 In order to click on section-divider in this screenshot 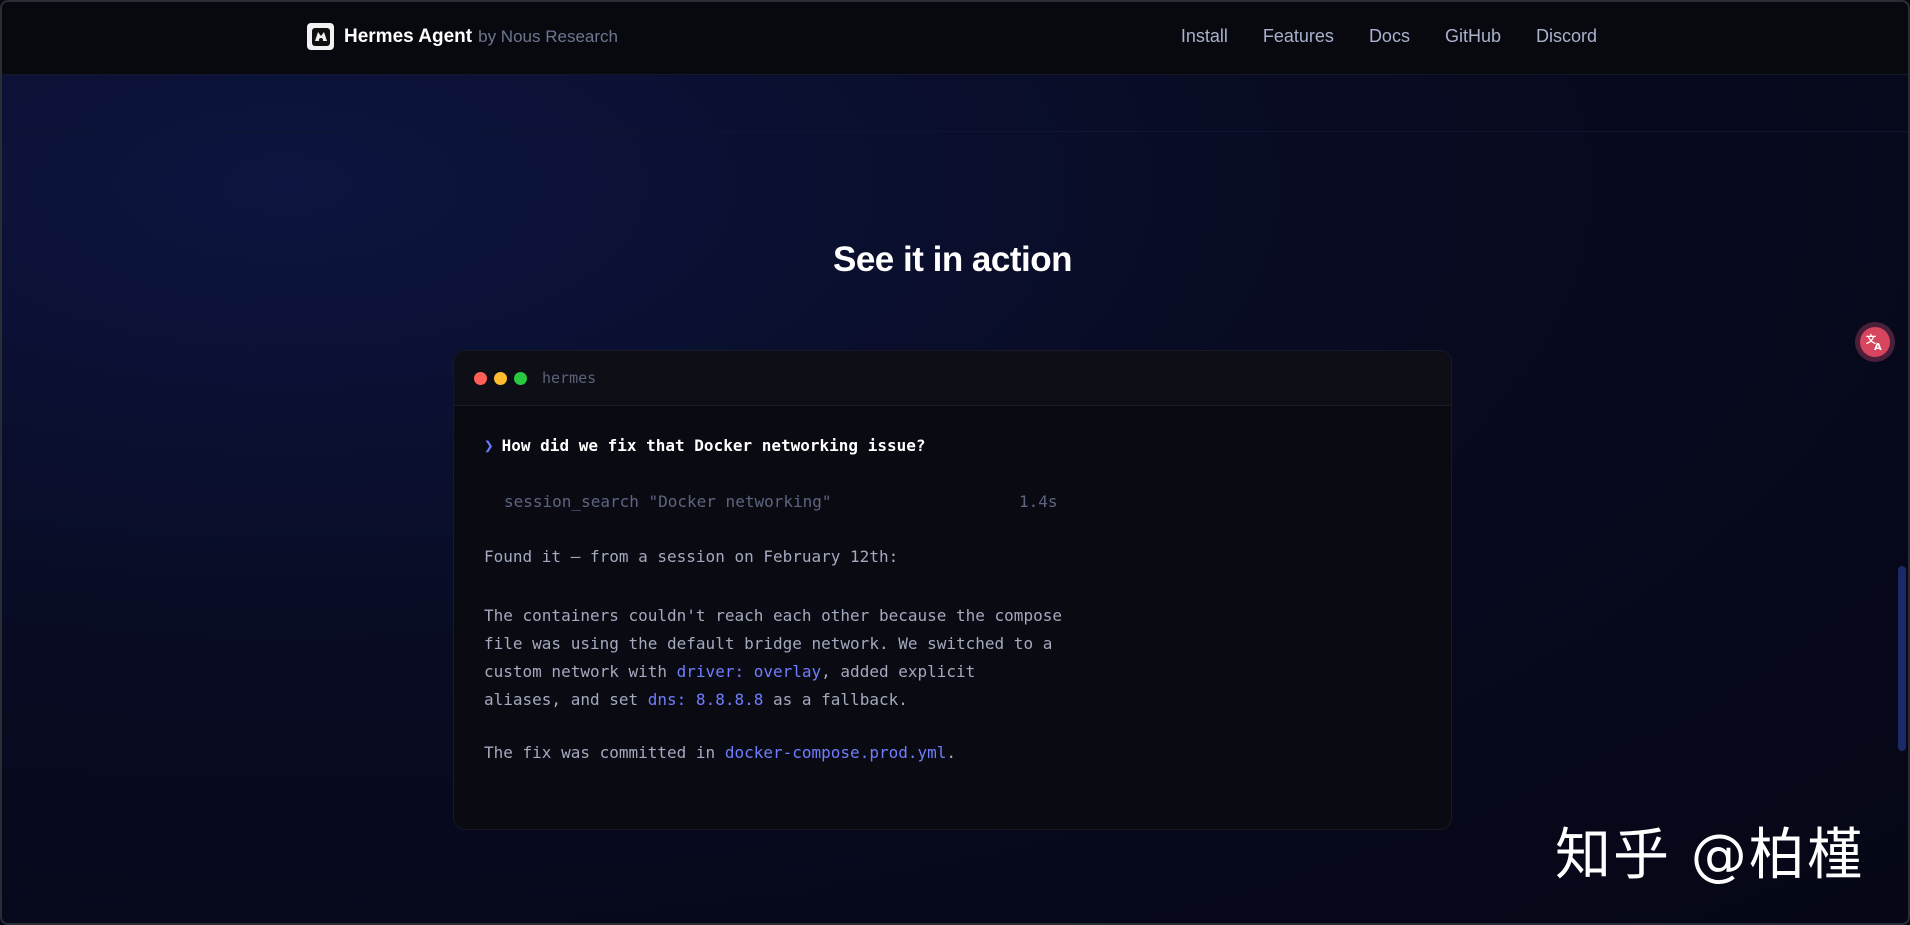, I will do `click(955, 131)`.